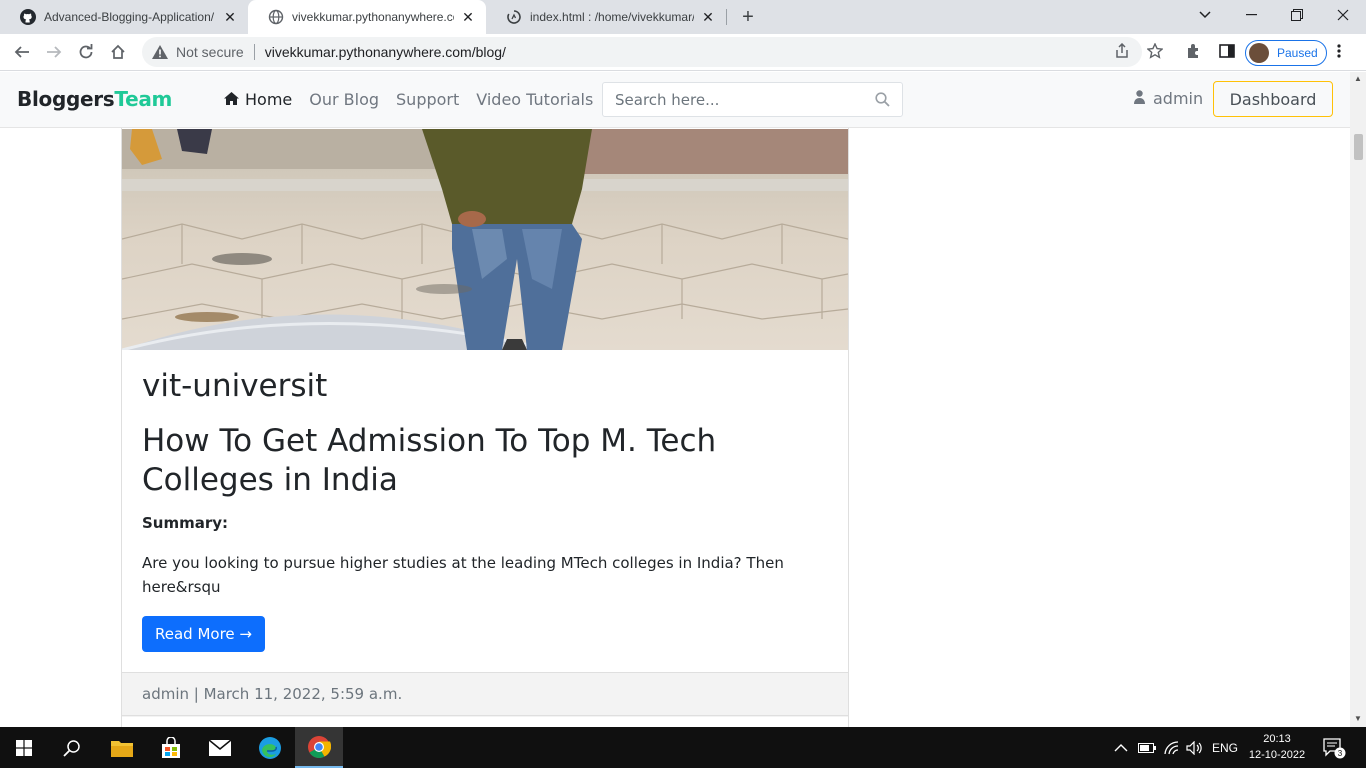 This screenshot has width=1366, height=768. I want to click on file-explorer-icon, so click(122, 747).